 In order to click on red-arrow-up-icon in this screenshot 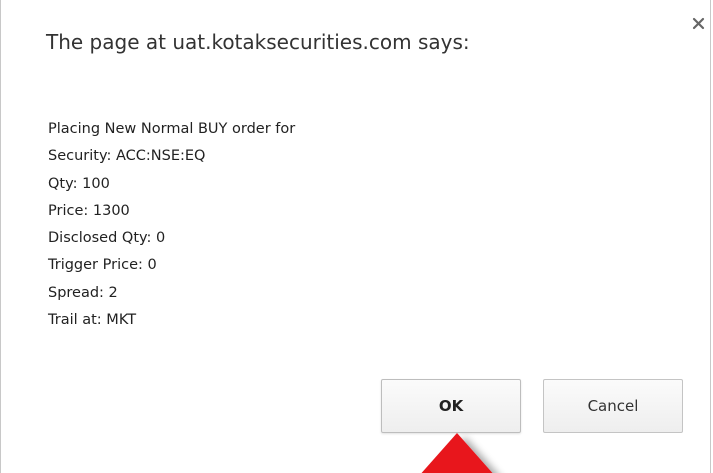, I will do `click(465, 449)`.